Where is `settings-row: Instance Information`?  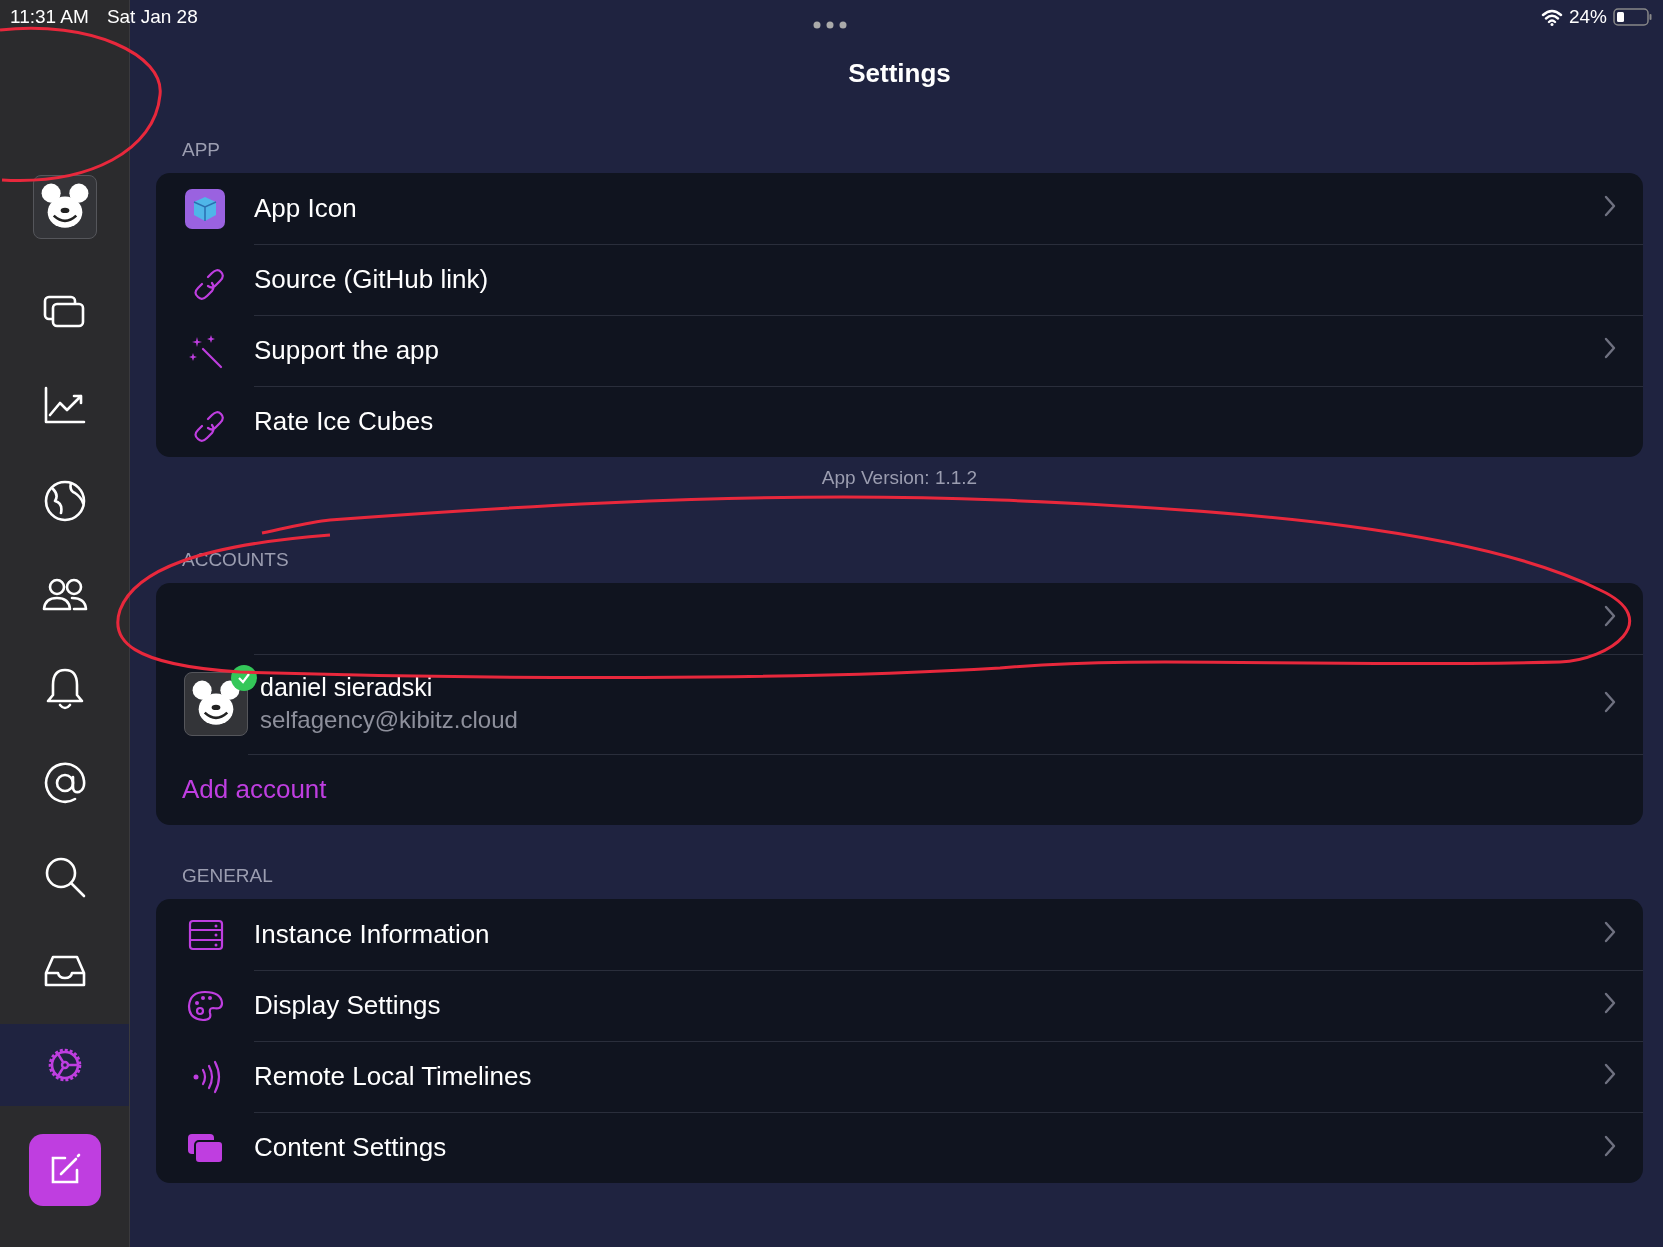
settings-row: Instance Information is located at coordinates (899, 934).